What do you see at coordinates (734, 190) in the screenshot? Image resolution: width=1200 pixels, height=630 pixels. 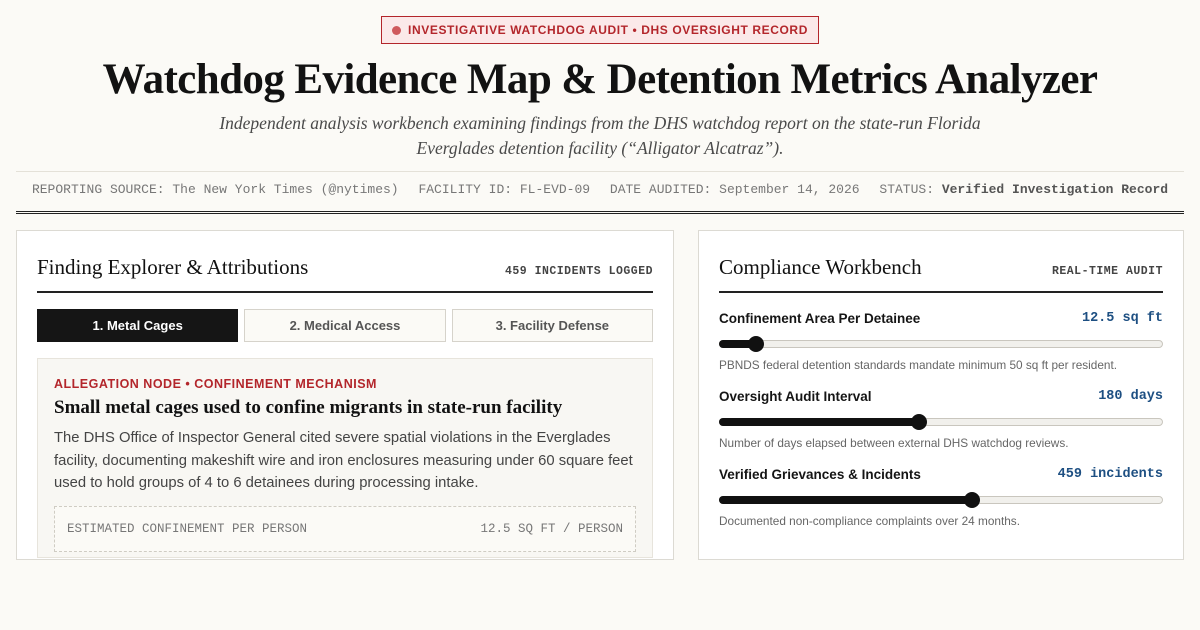 I see `date-audited: DATE AUDITED: September 14, 2026` at bounding box center [734, 190].